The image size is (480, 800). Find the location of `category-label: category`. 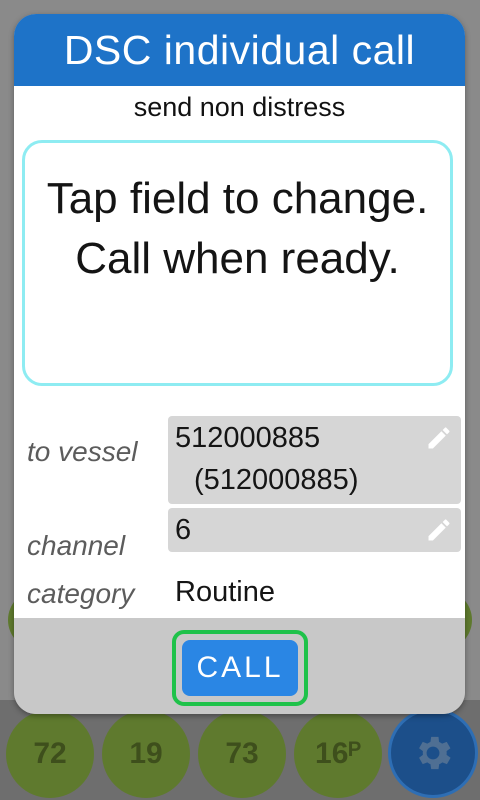

category-label: category is located at coordinates (81, 593).